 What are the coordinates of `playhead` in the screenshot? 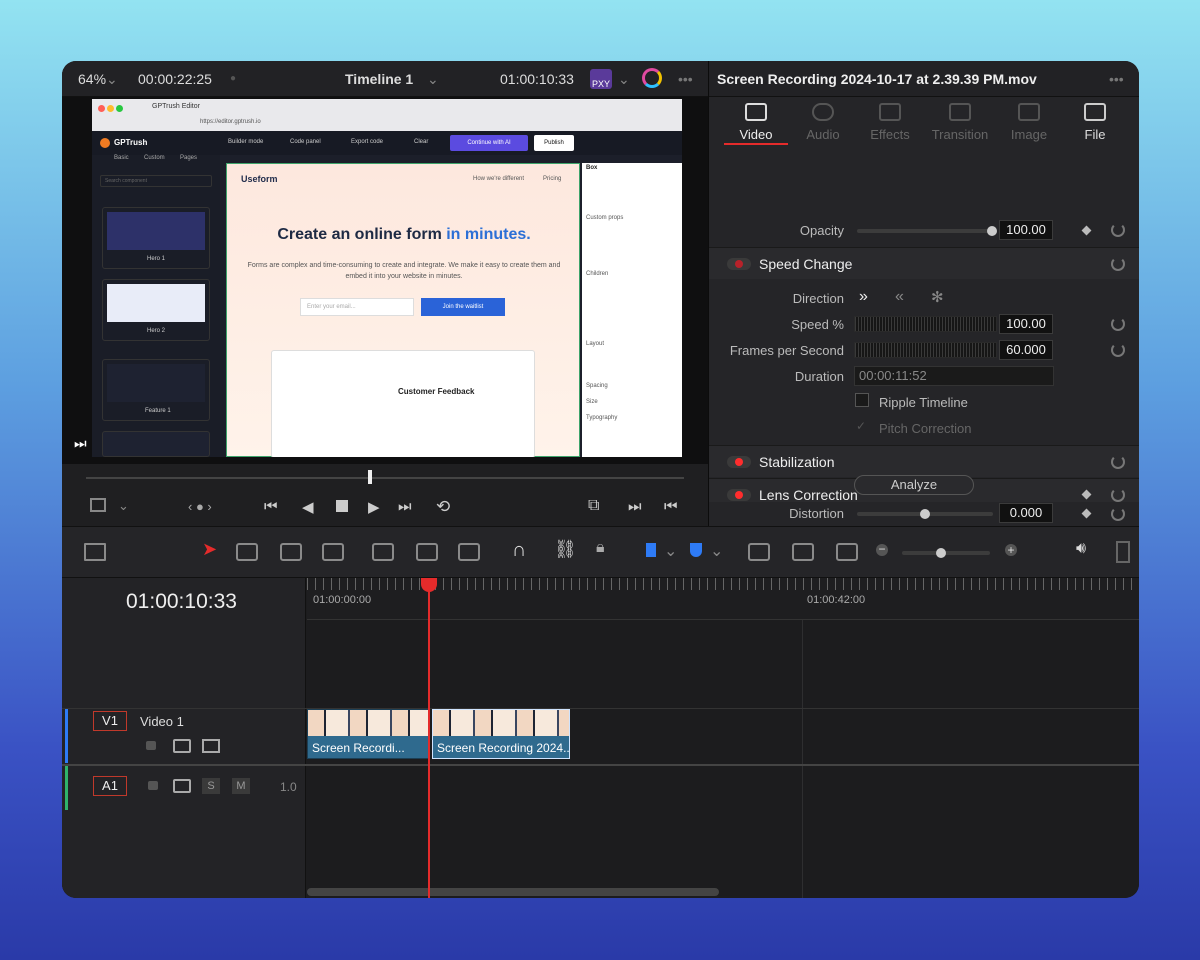 It's located at (429, 738).